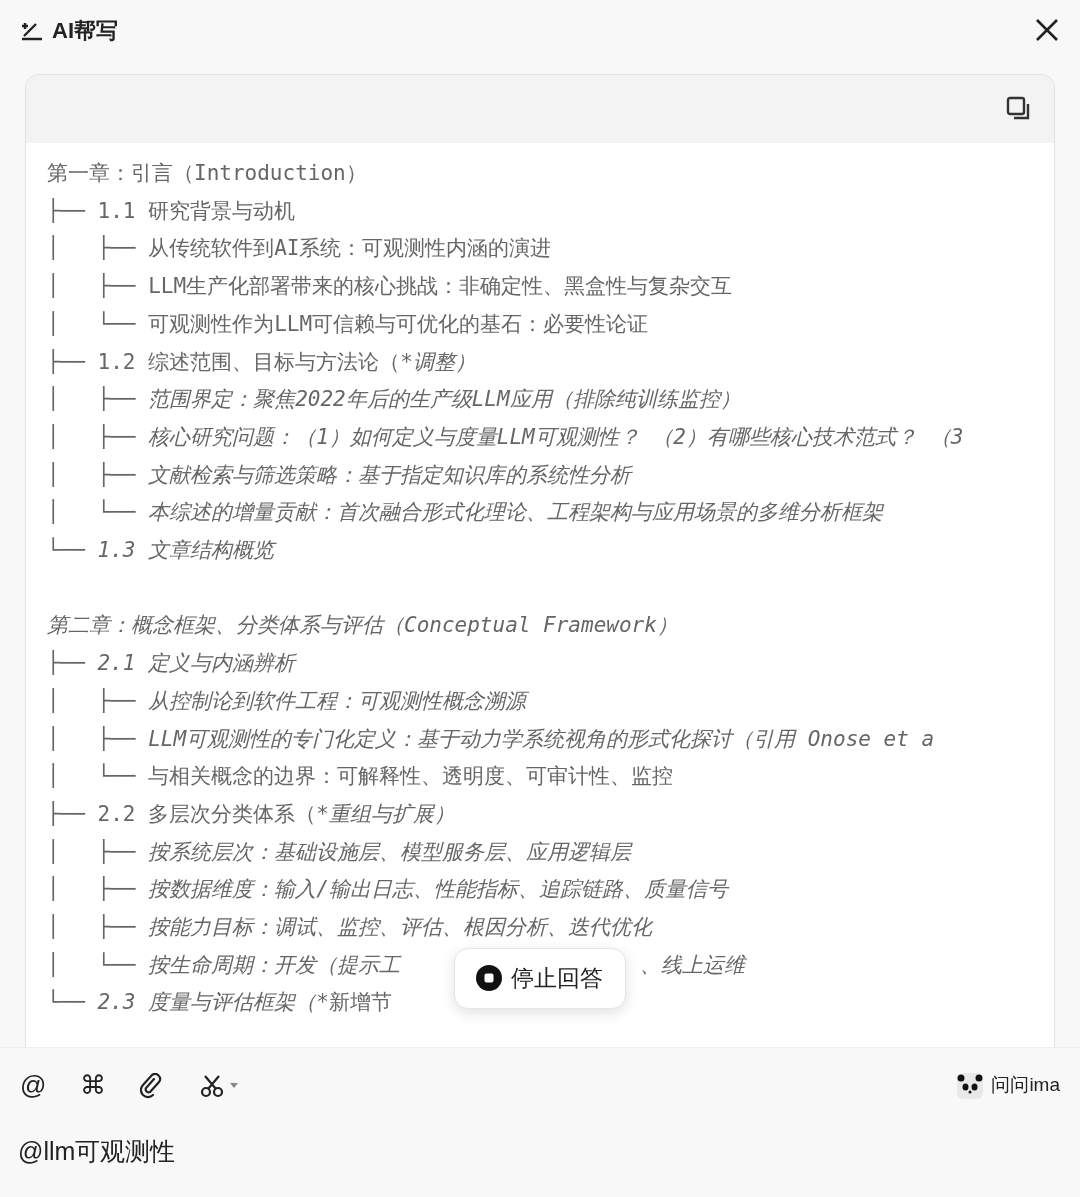 The image size is (1080, 1197). Describe the element at coordinates (400, 928) in the screenshot. I see `outline-text: 按能力目标：调试、监控、评估、根因分析、迭代优化` at that location.